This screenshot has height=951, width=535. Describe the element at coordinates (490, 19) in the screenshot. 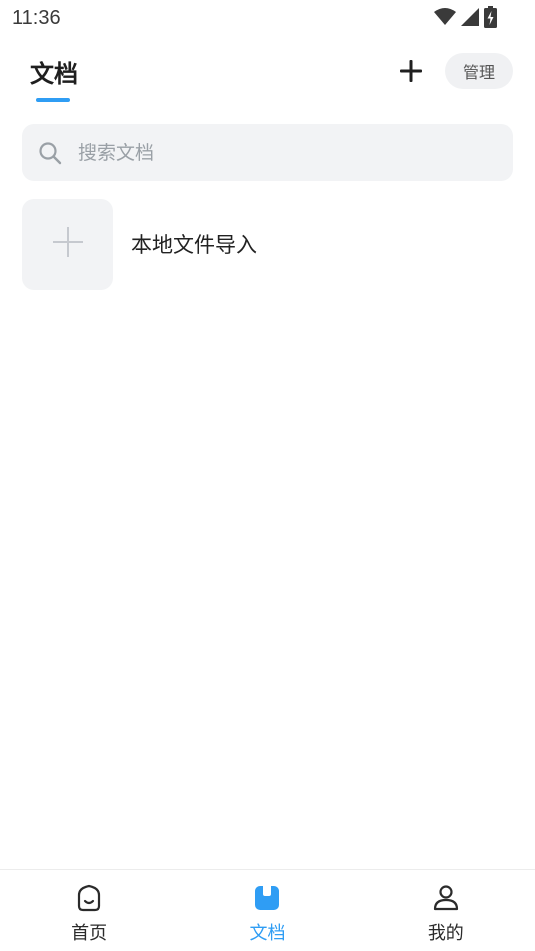

I see `battery-icon` at that location.